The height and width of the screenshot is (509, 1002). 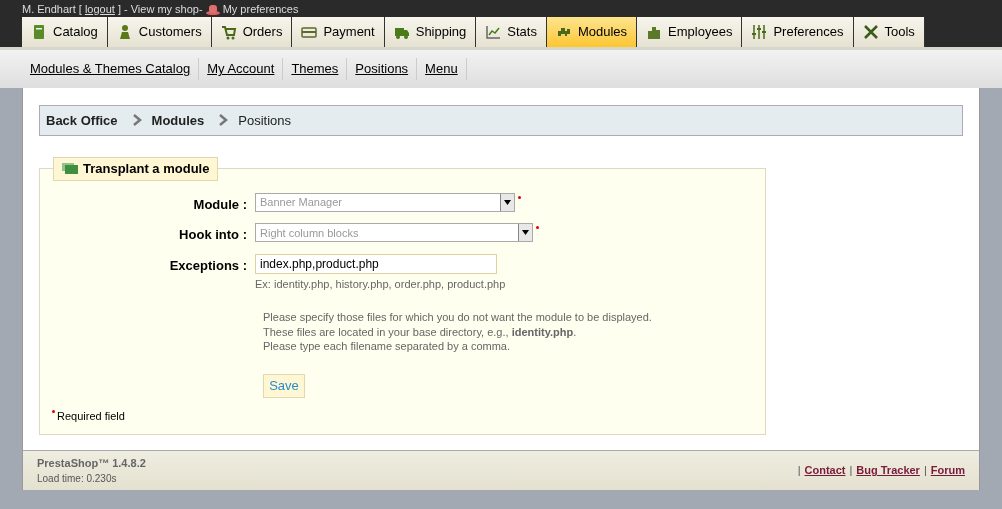 I want to click on card-icon, so click(x=309, y=32).